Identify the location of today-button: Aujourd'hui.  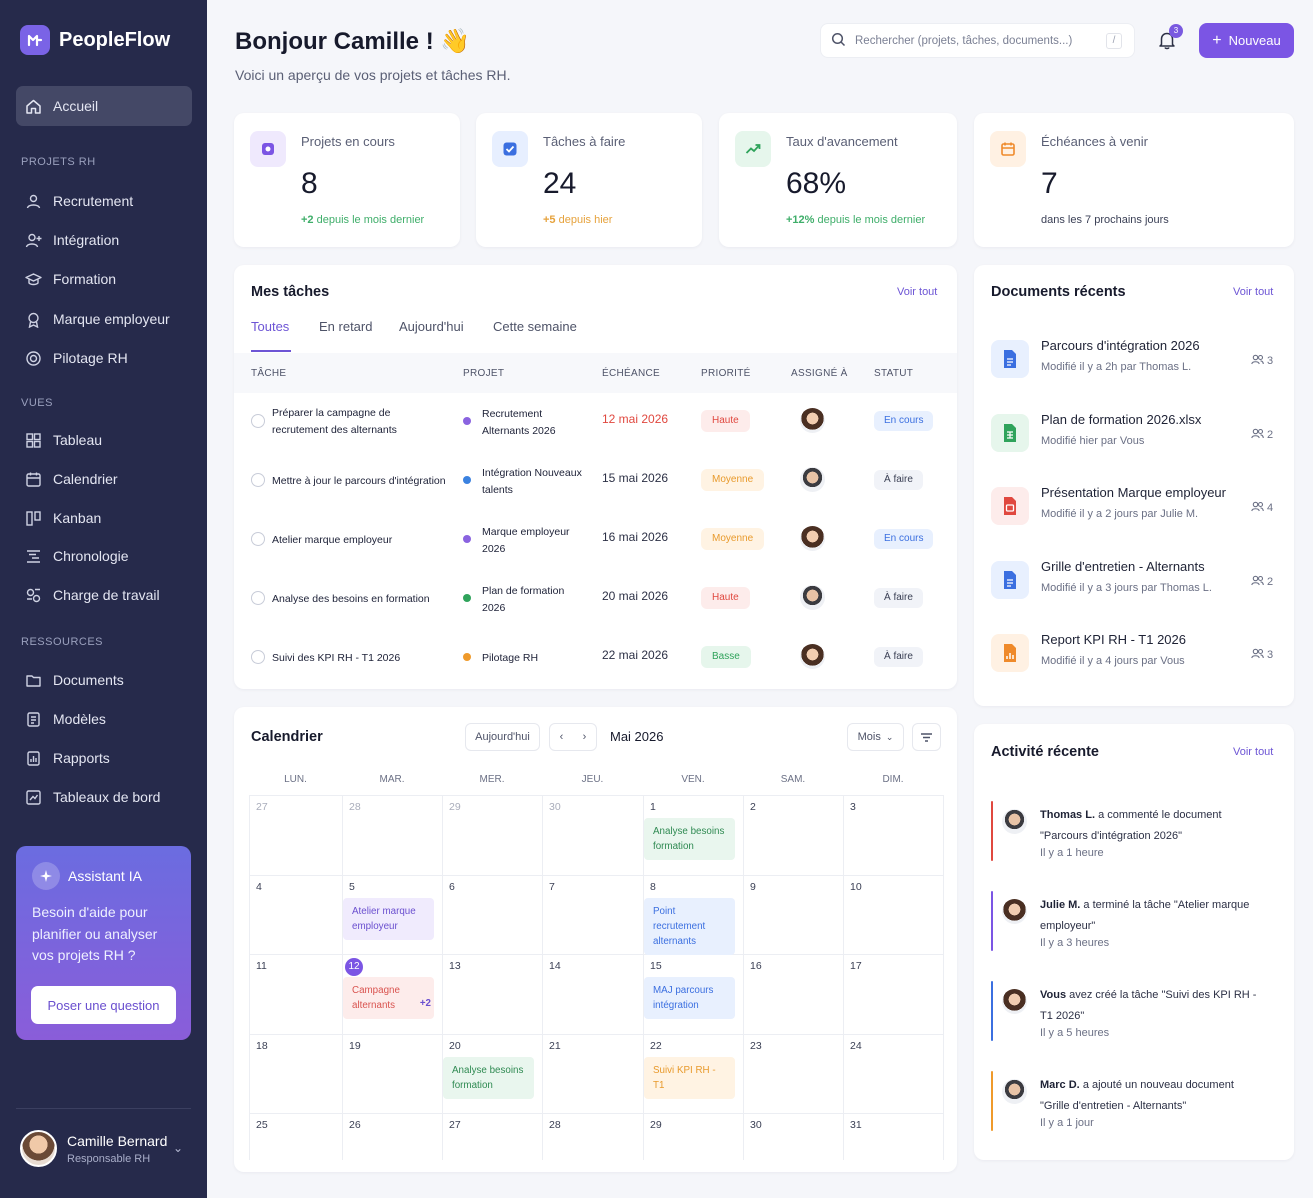
(502, 737).